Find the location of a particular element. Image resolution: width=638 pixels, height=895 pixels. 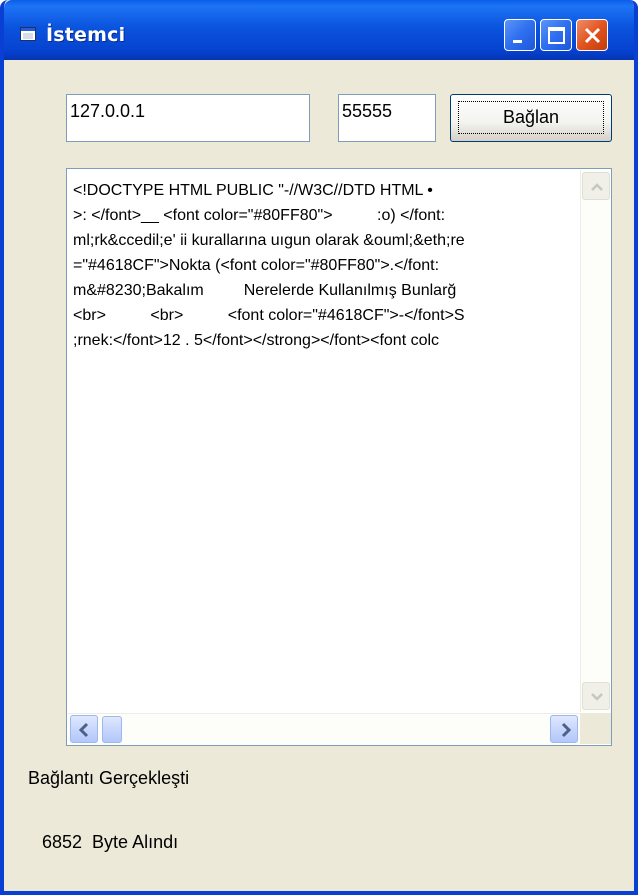

scroll-down-button is located at coordinates (596, 696).